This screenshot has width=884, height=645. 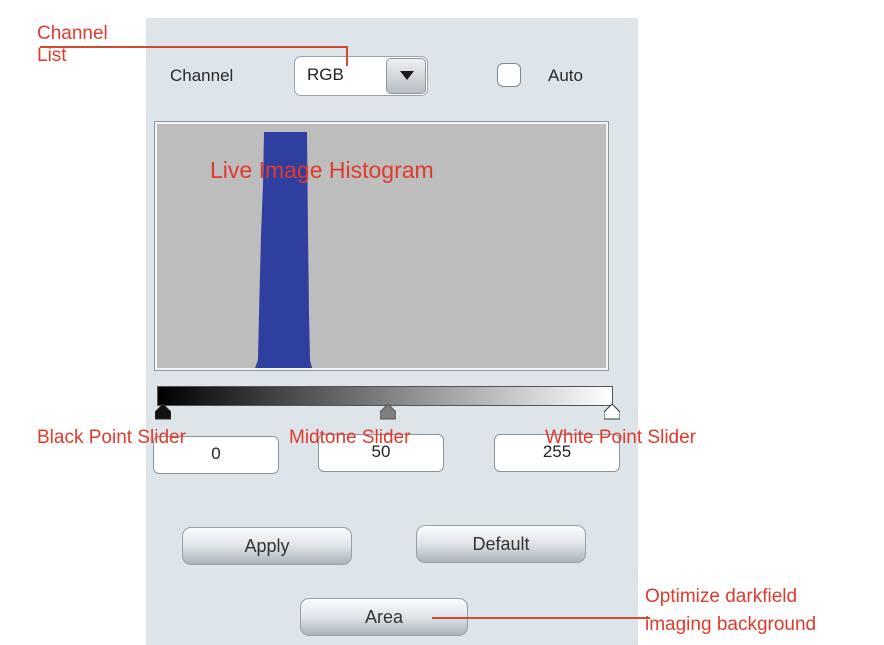 I want to click on white-point-slider, so click(x=612, y=412).